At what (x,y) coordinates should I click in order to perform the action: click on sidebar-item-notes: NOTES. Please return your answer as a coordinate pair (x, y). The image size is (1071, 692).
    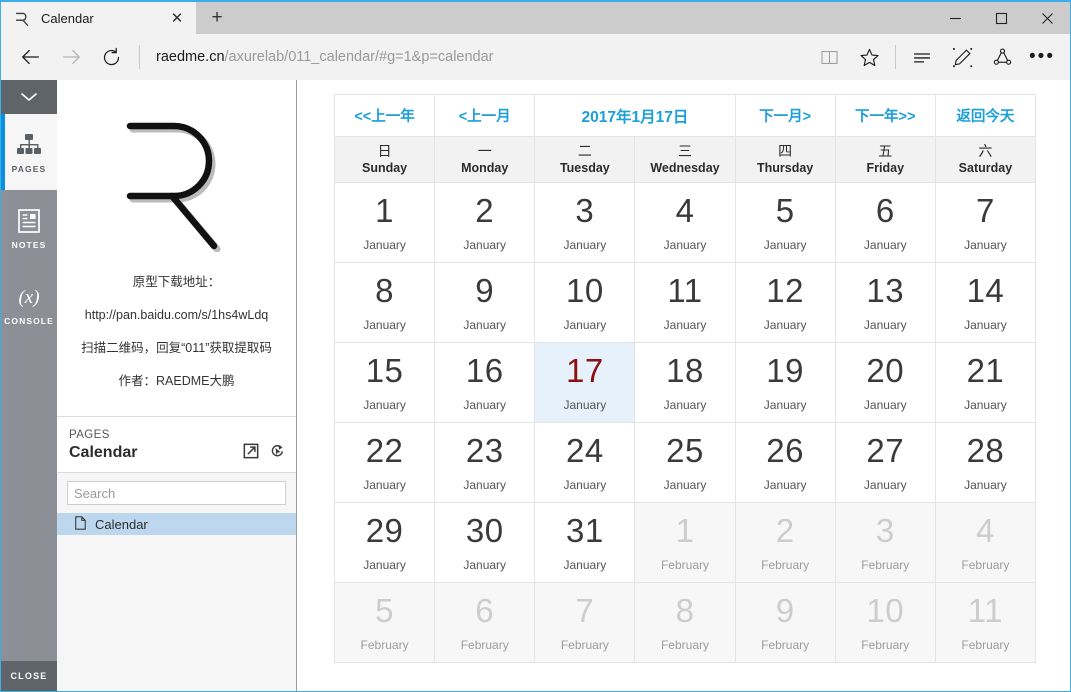
    Looking at the image, I should click on (29, 228).